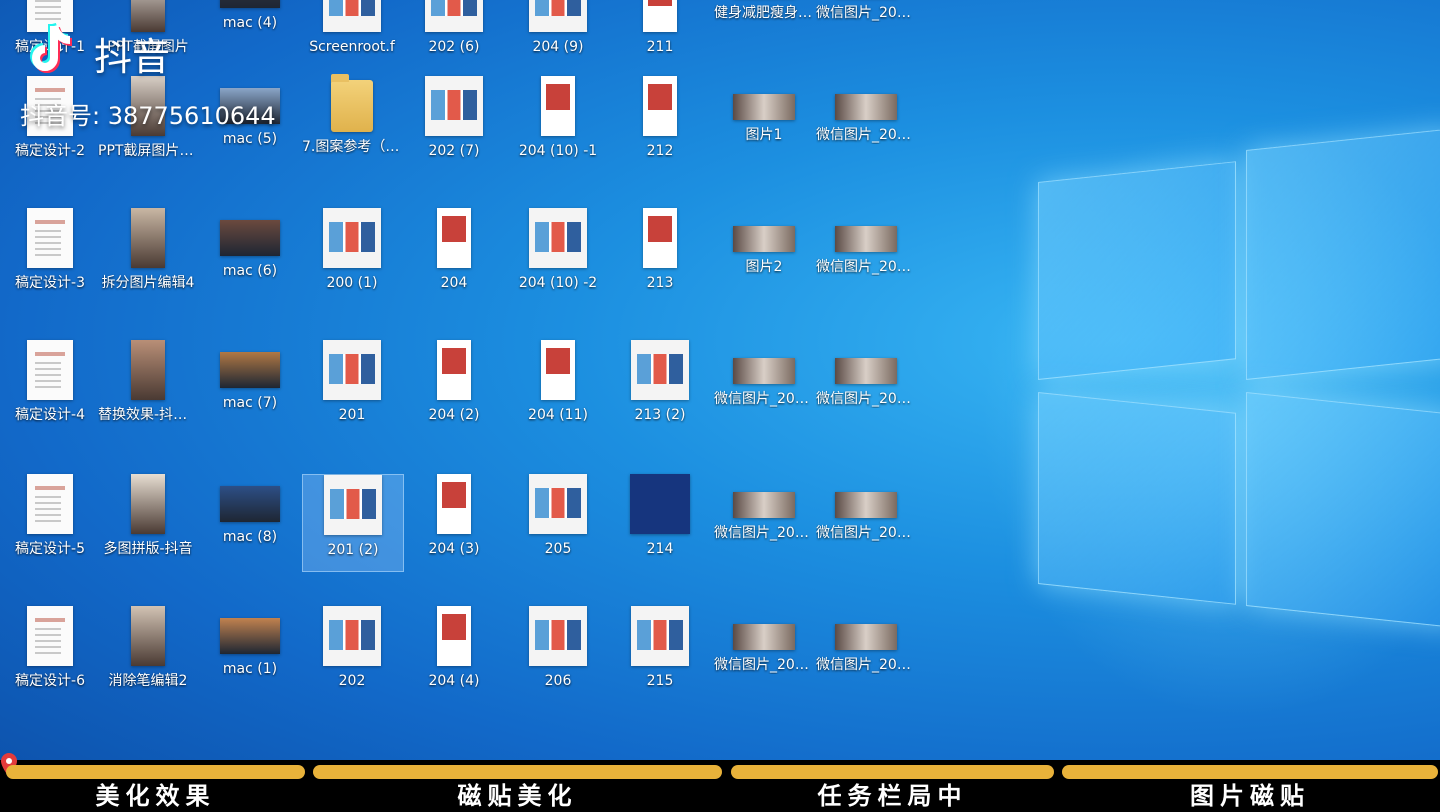  I want to click on chapter-label-2: 磁贴美化, so click(517, 796).